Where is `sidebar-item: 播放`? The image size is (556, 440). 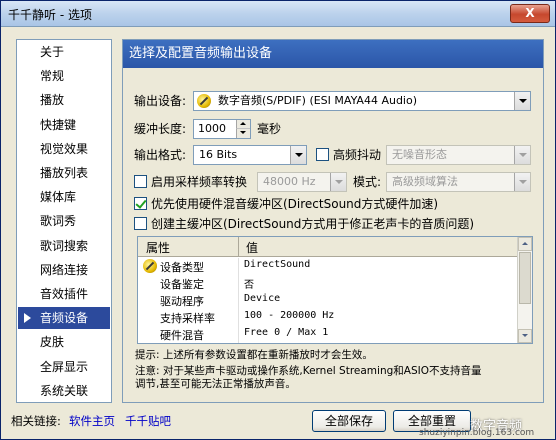
sidebar-item: 播放 is located at coordinates (64, 100).